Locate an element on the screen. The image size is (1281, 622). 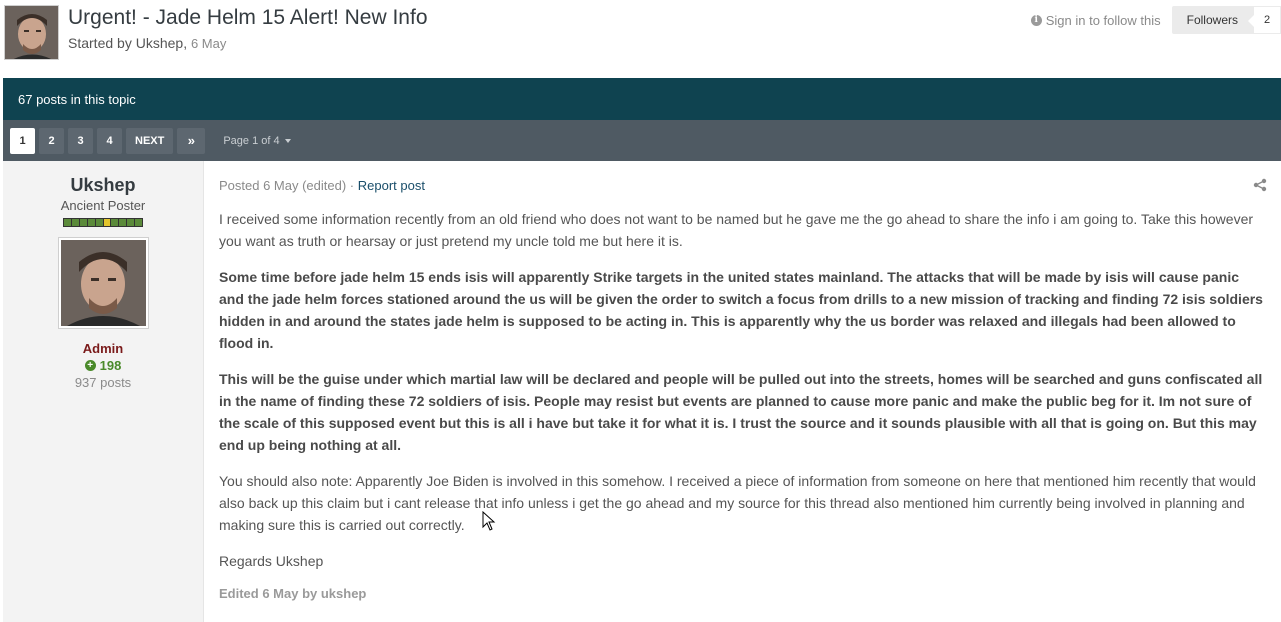
page-jump-dropdown: Page 1 of 4 is located at coordinates (257, 140).